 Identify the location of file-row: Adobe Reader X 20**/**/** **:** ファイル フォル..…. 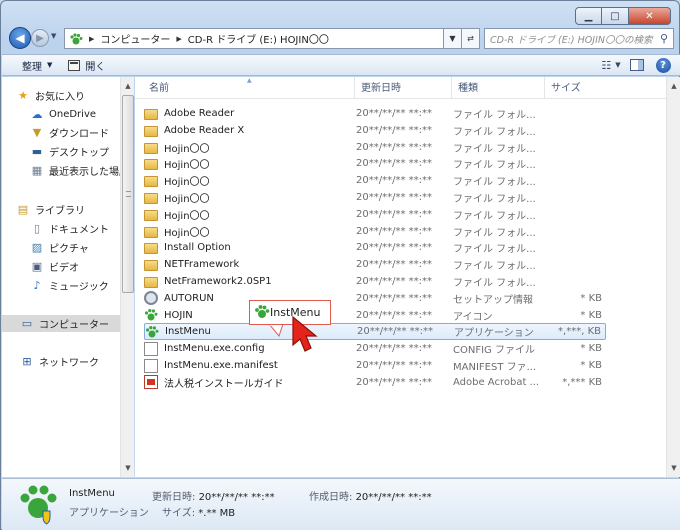
(375, 130).